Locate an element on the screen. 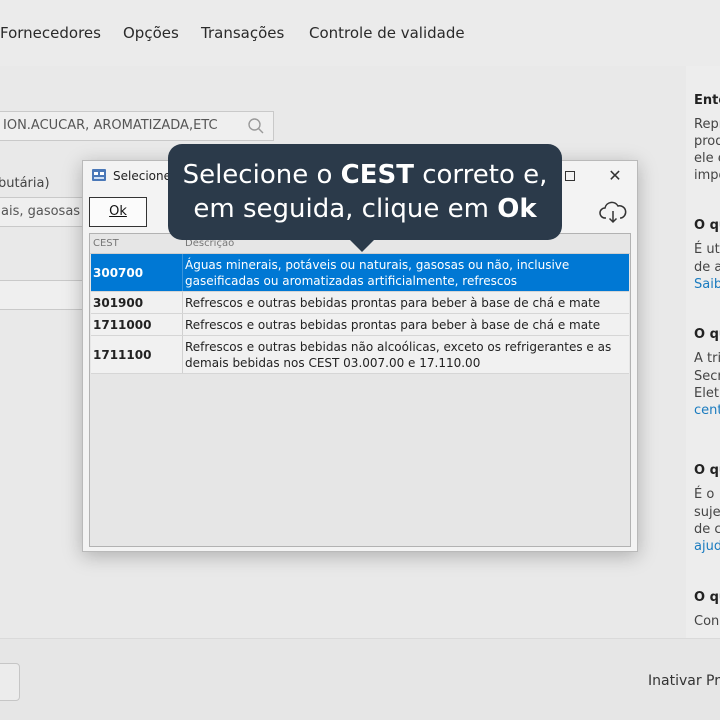 The width and height of the screenshot is (720, 720). help-text-line: de c is located at coordinates (707, 529).